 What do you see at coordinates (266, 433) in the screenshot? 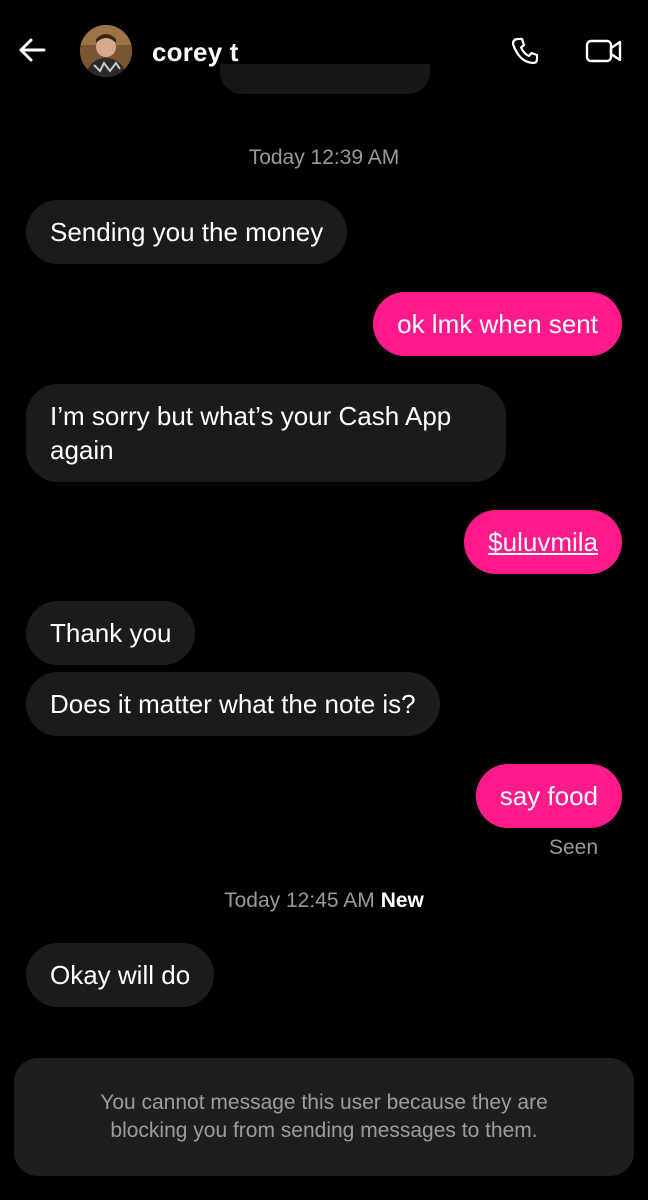
I see `message-incoming: I’m sorry but what’s your Cash App again` at bounding box center [266, 433].